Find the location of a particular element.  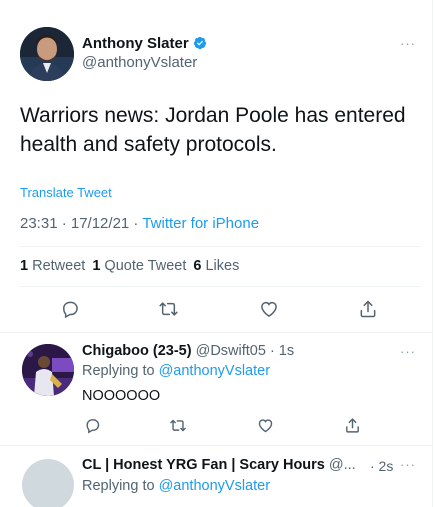

retweets-label: Retweet is located at coordinates (59, 266).